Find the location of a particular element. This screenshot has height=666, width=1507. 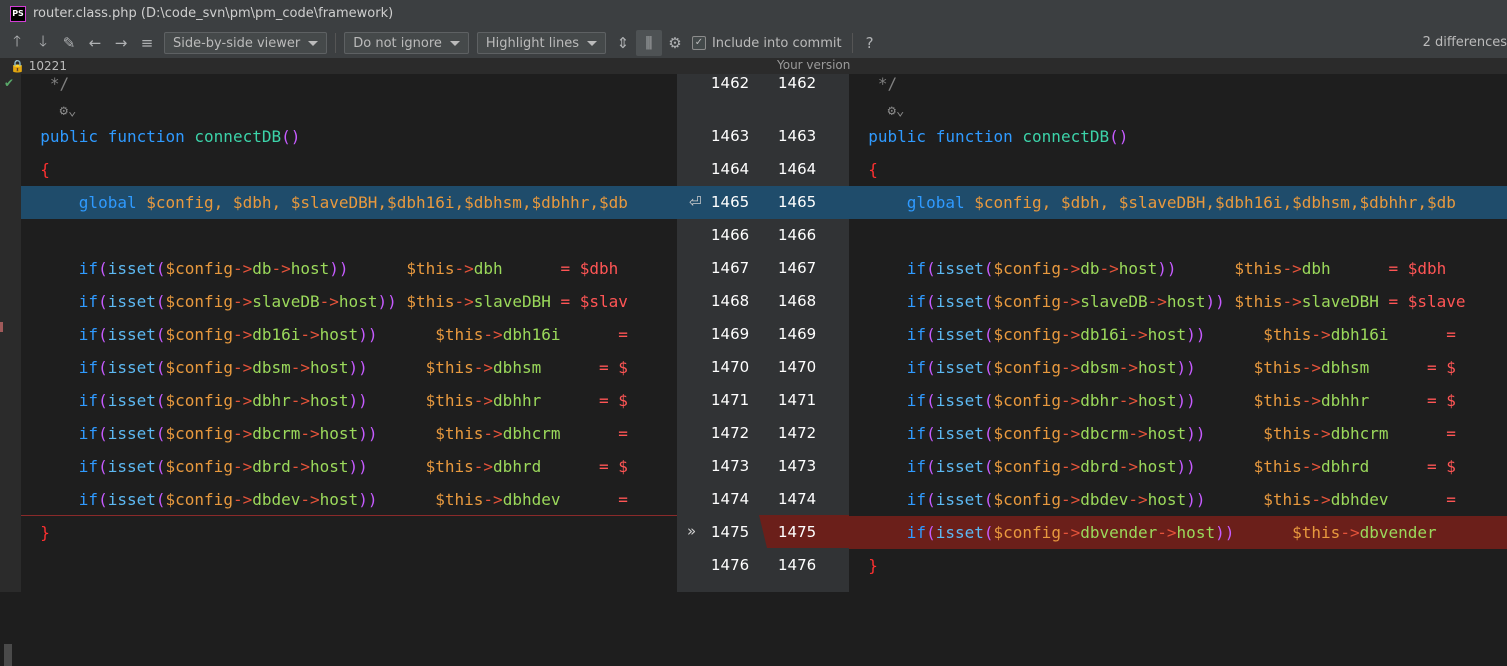

phpstorm-logo-icon: PS is located at coordinates (18, 14).